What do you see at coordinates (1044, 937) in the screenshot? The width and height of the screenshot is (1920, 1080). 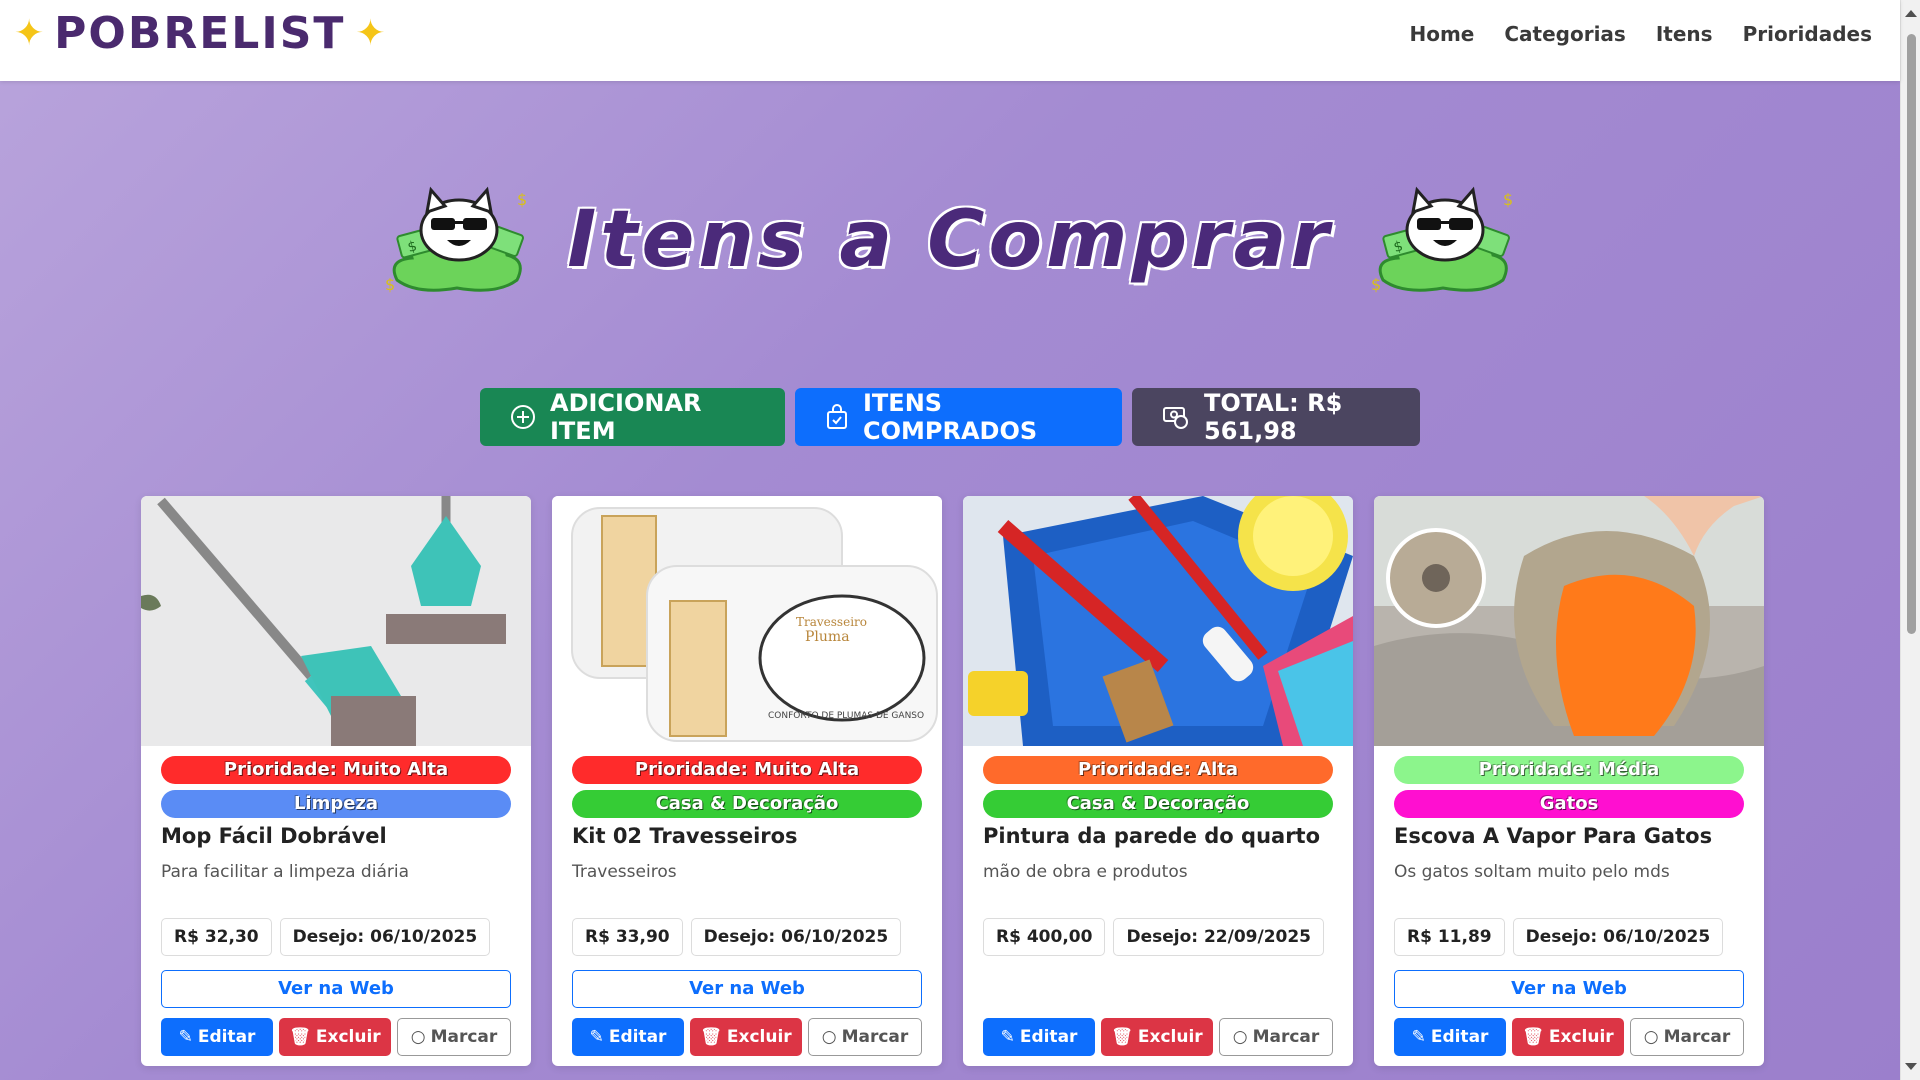 I see `item-price: R$ 400,00` at bounding box center [1044, 937].